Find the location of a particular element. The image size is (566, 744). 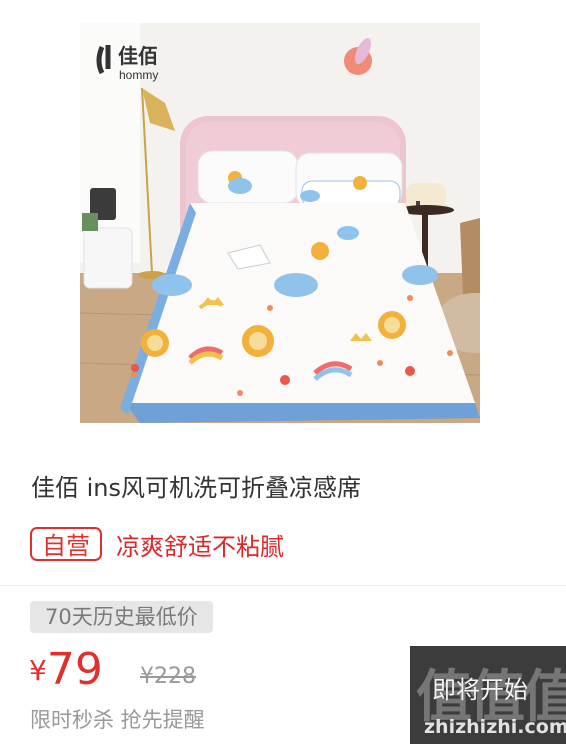

self-operated-badge: 自营 is located at coordinates (66, 544).